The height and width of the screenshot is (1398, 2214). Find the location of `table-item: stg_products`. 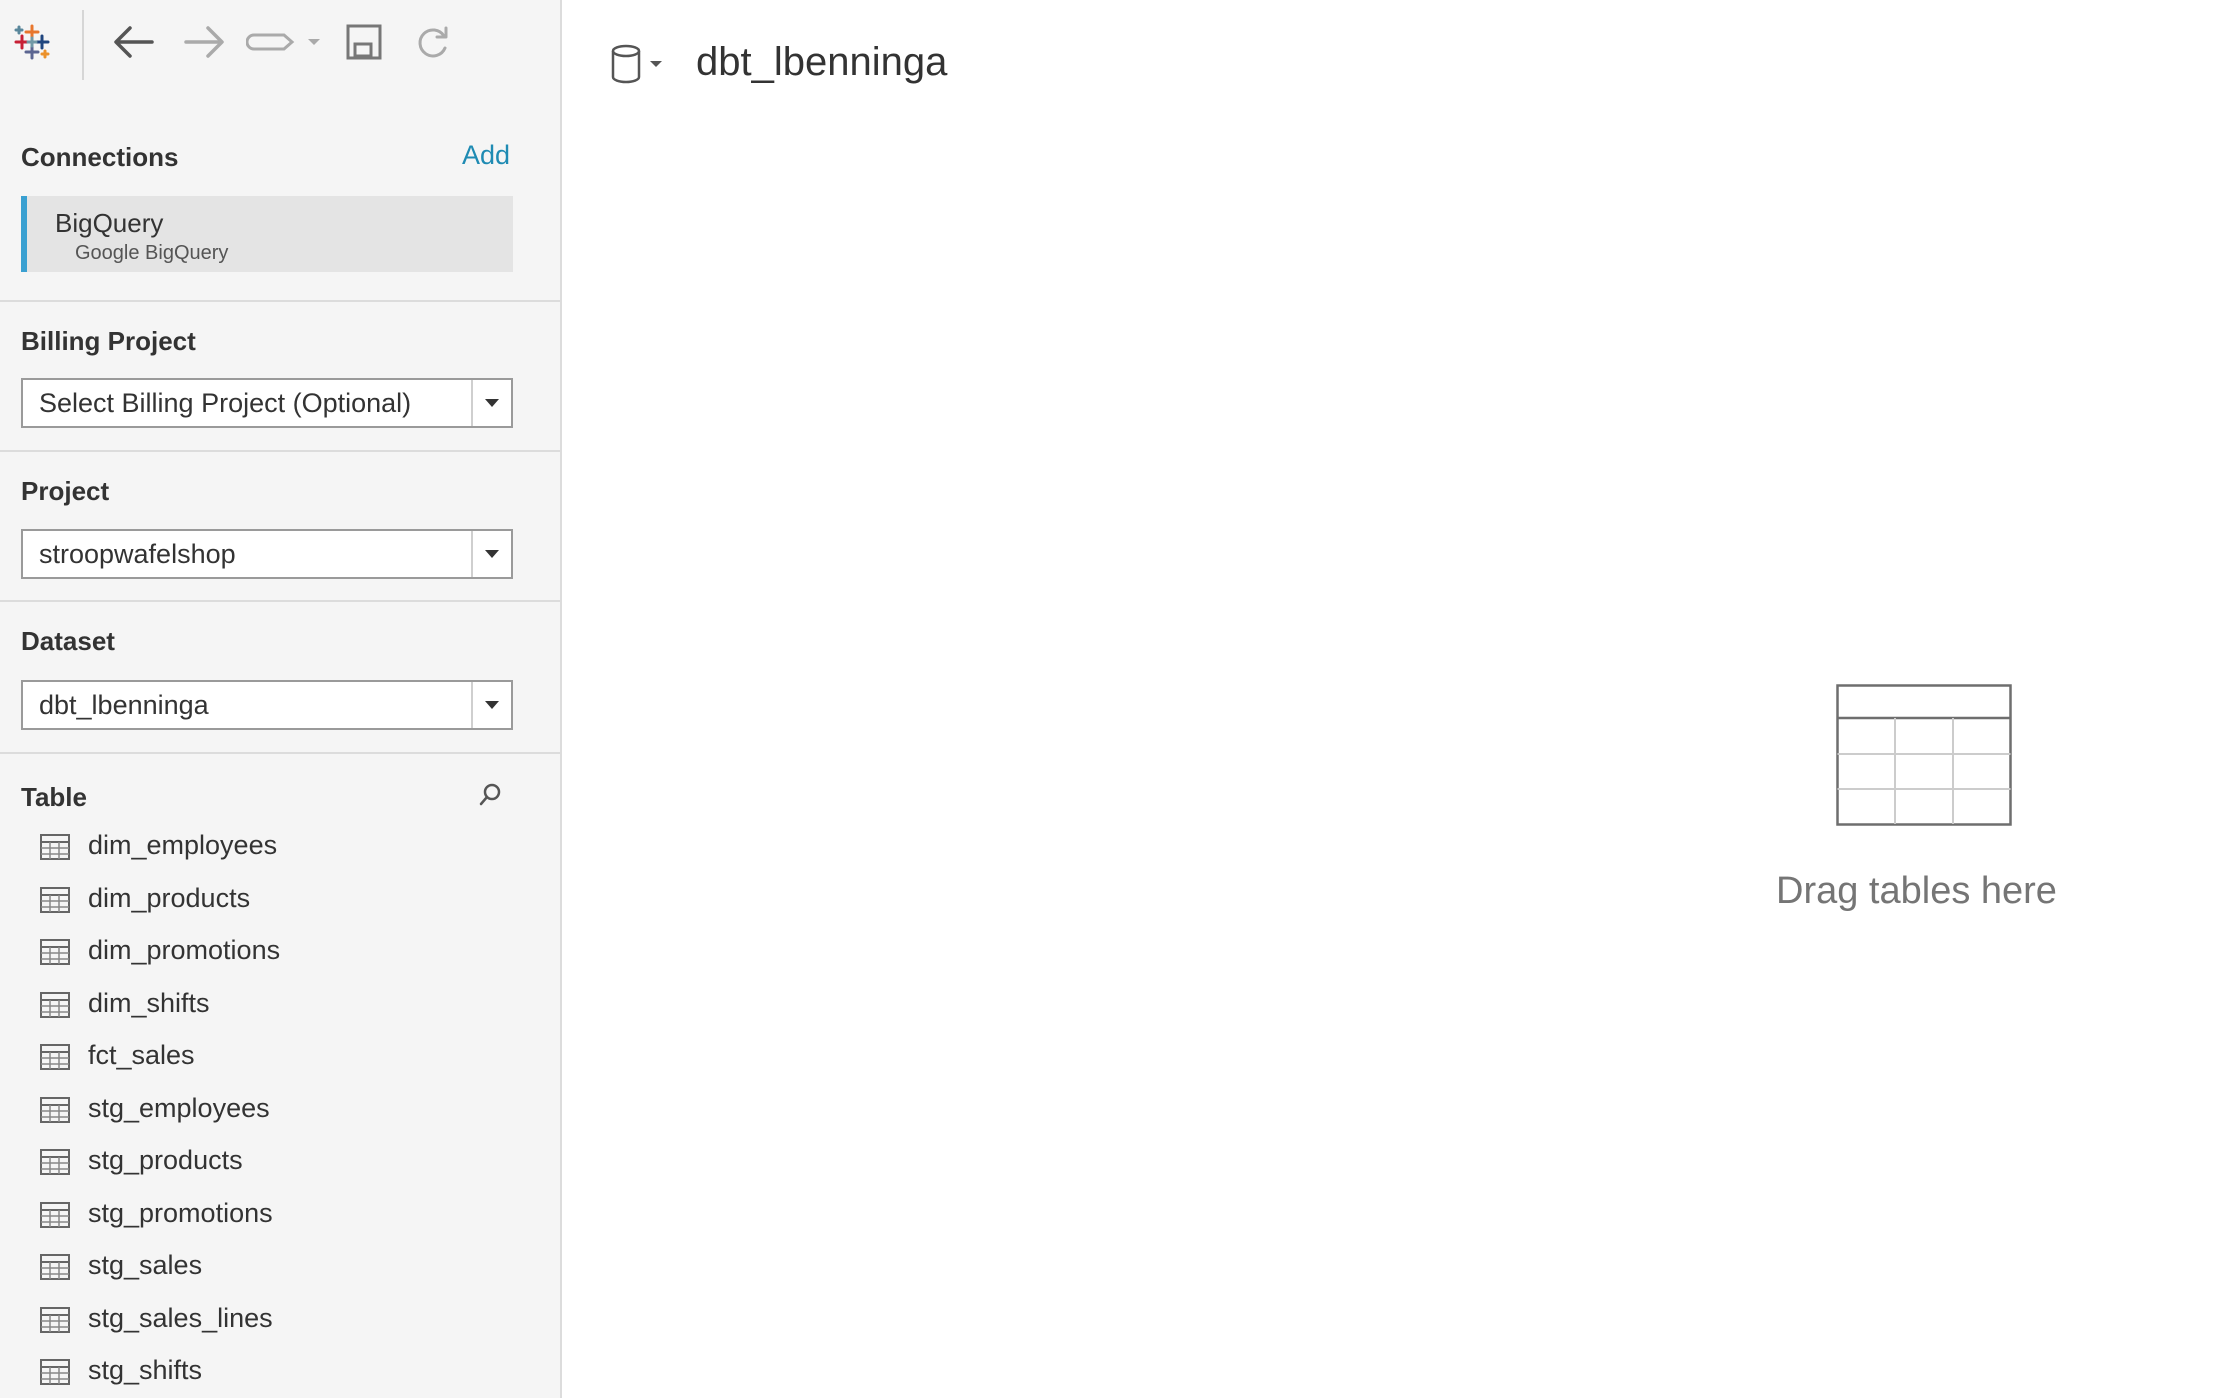

table-item: stg_products is located at coordinates (280, 1163).